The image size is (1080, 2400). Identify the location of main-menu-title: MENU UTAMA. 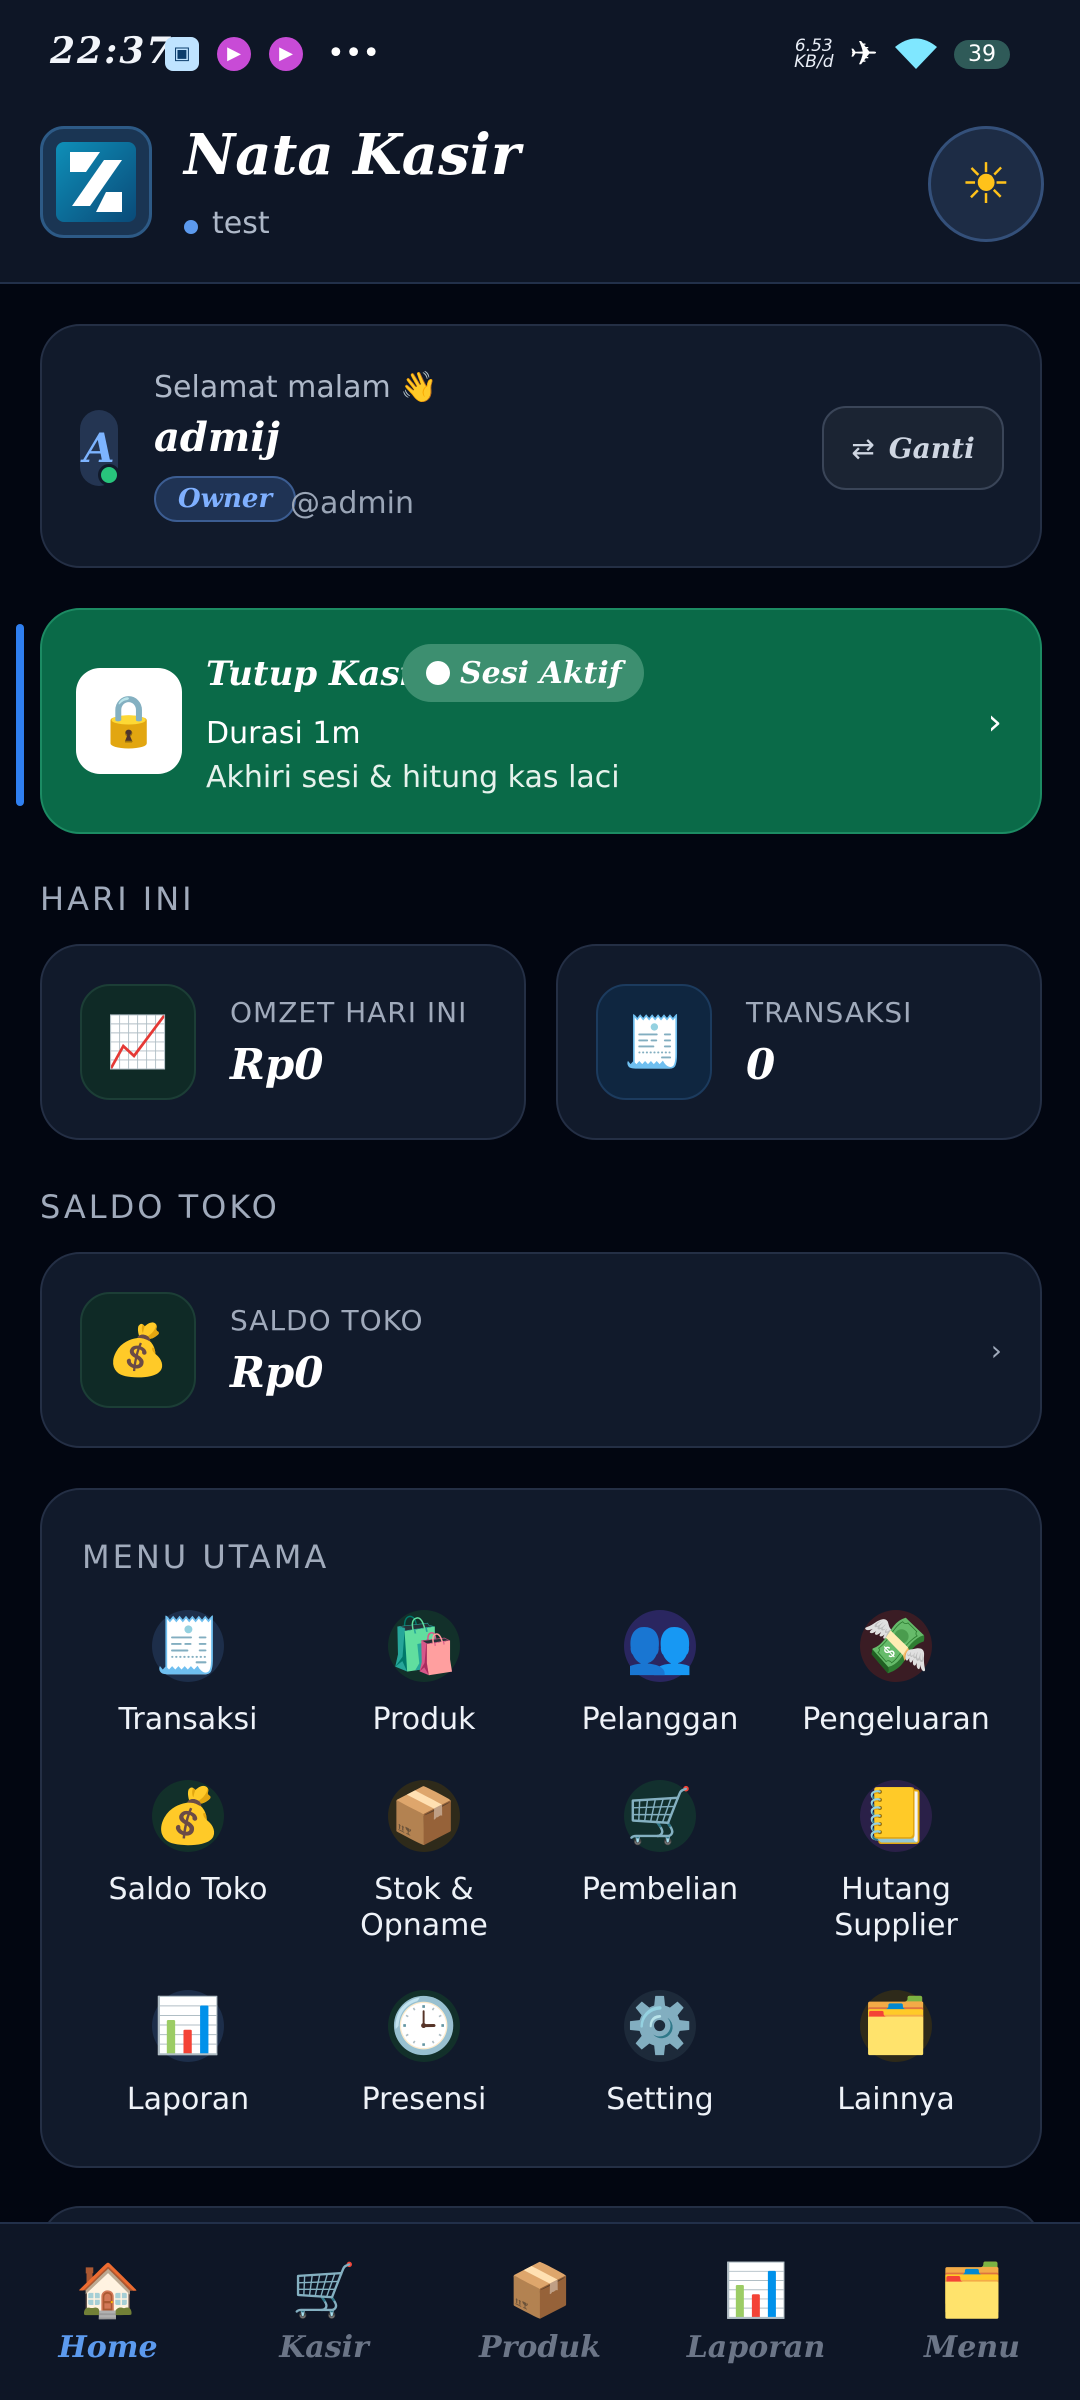
(206, 1557).